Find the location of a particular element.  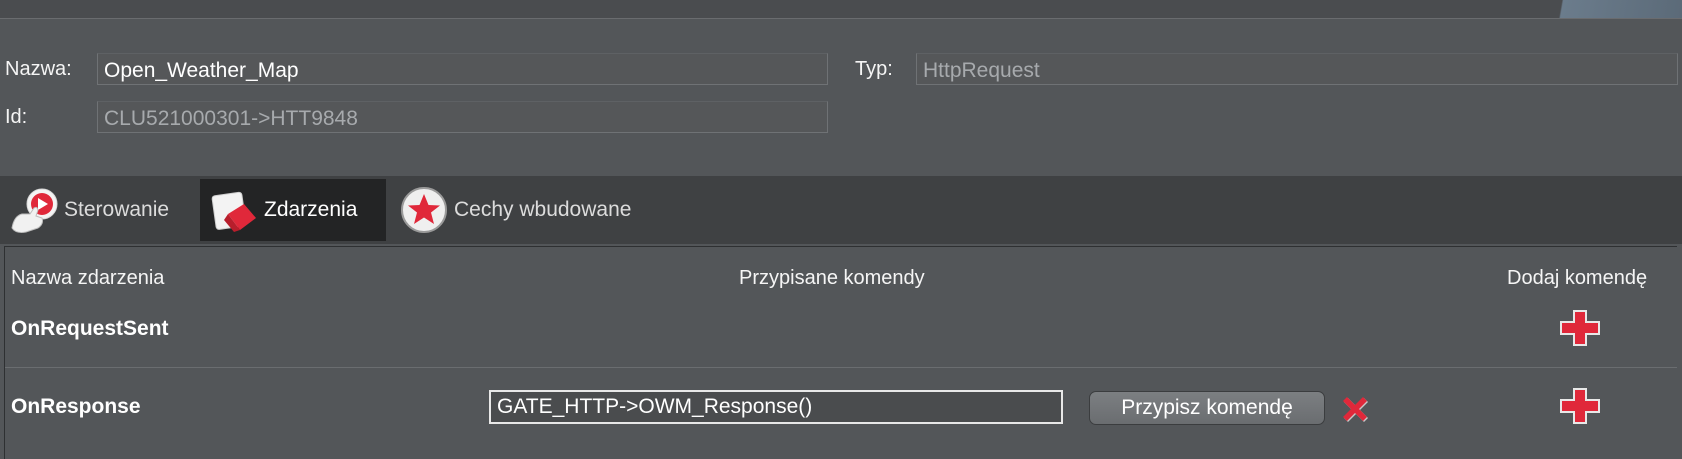

type-field: HttpRequest is located at coordinates (1297, 69).